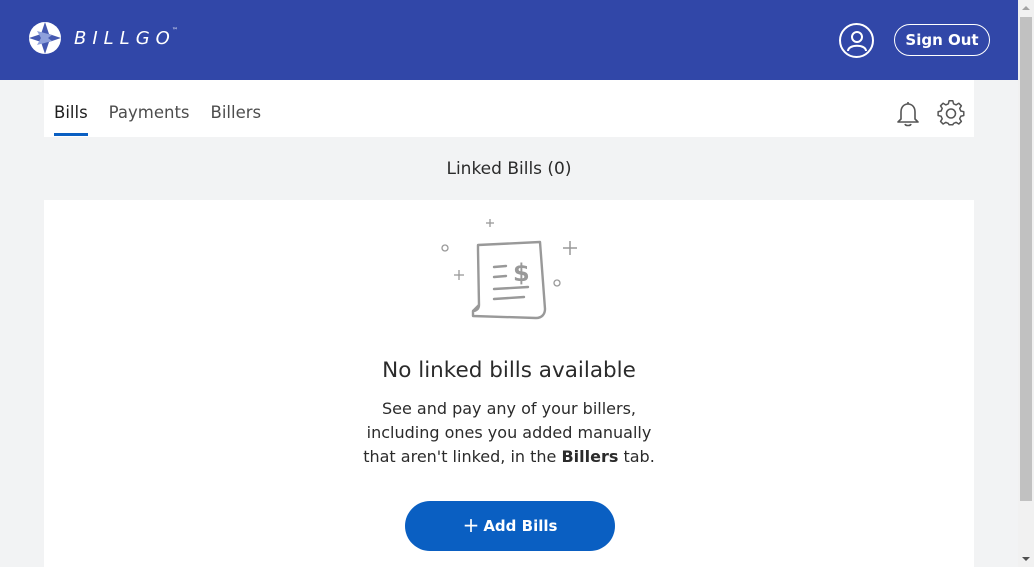 This screenshot has height=567, width=1034. What do you see at coordinates (45, 38) in the screenshot?
I see `billgo-logo-icon` at bounding box center [45, 38].